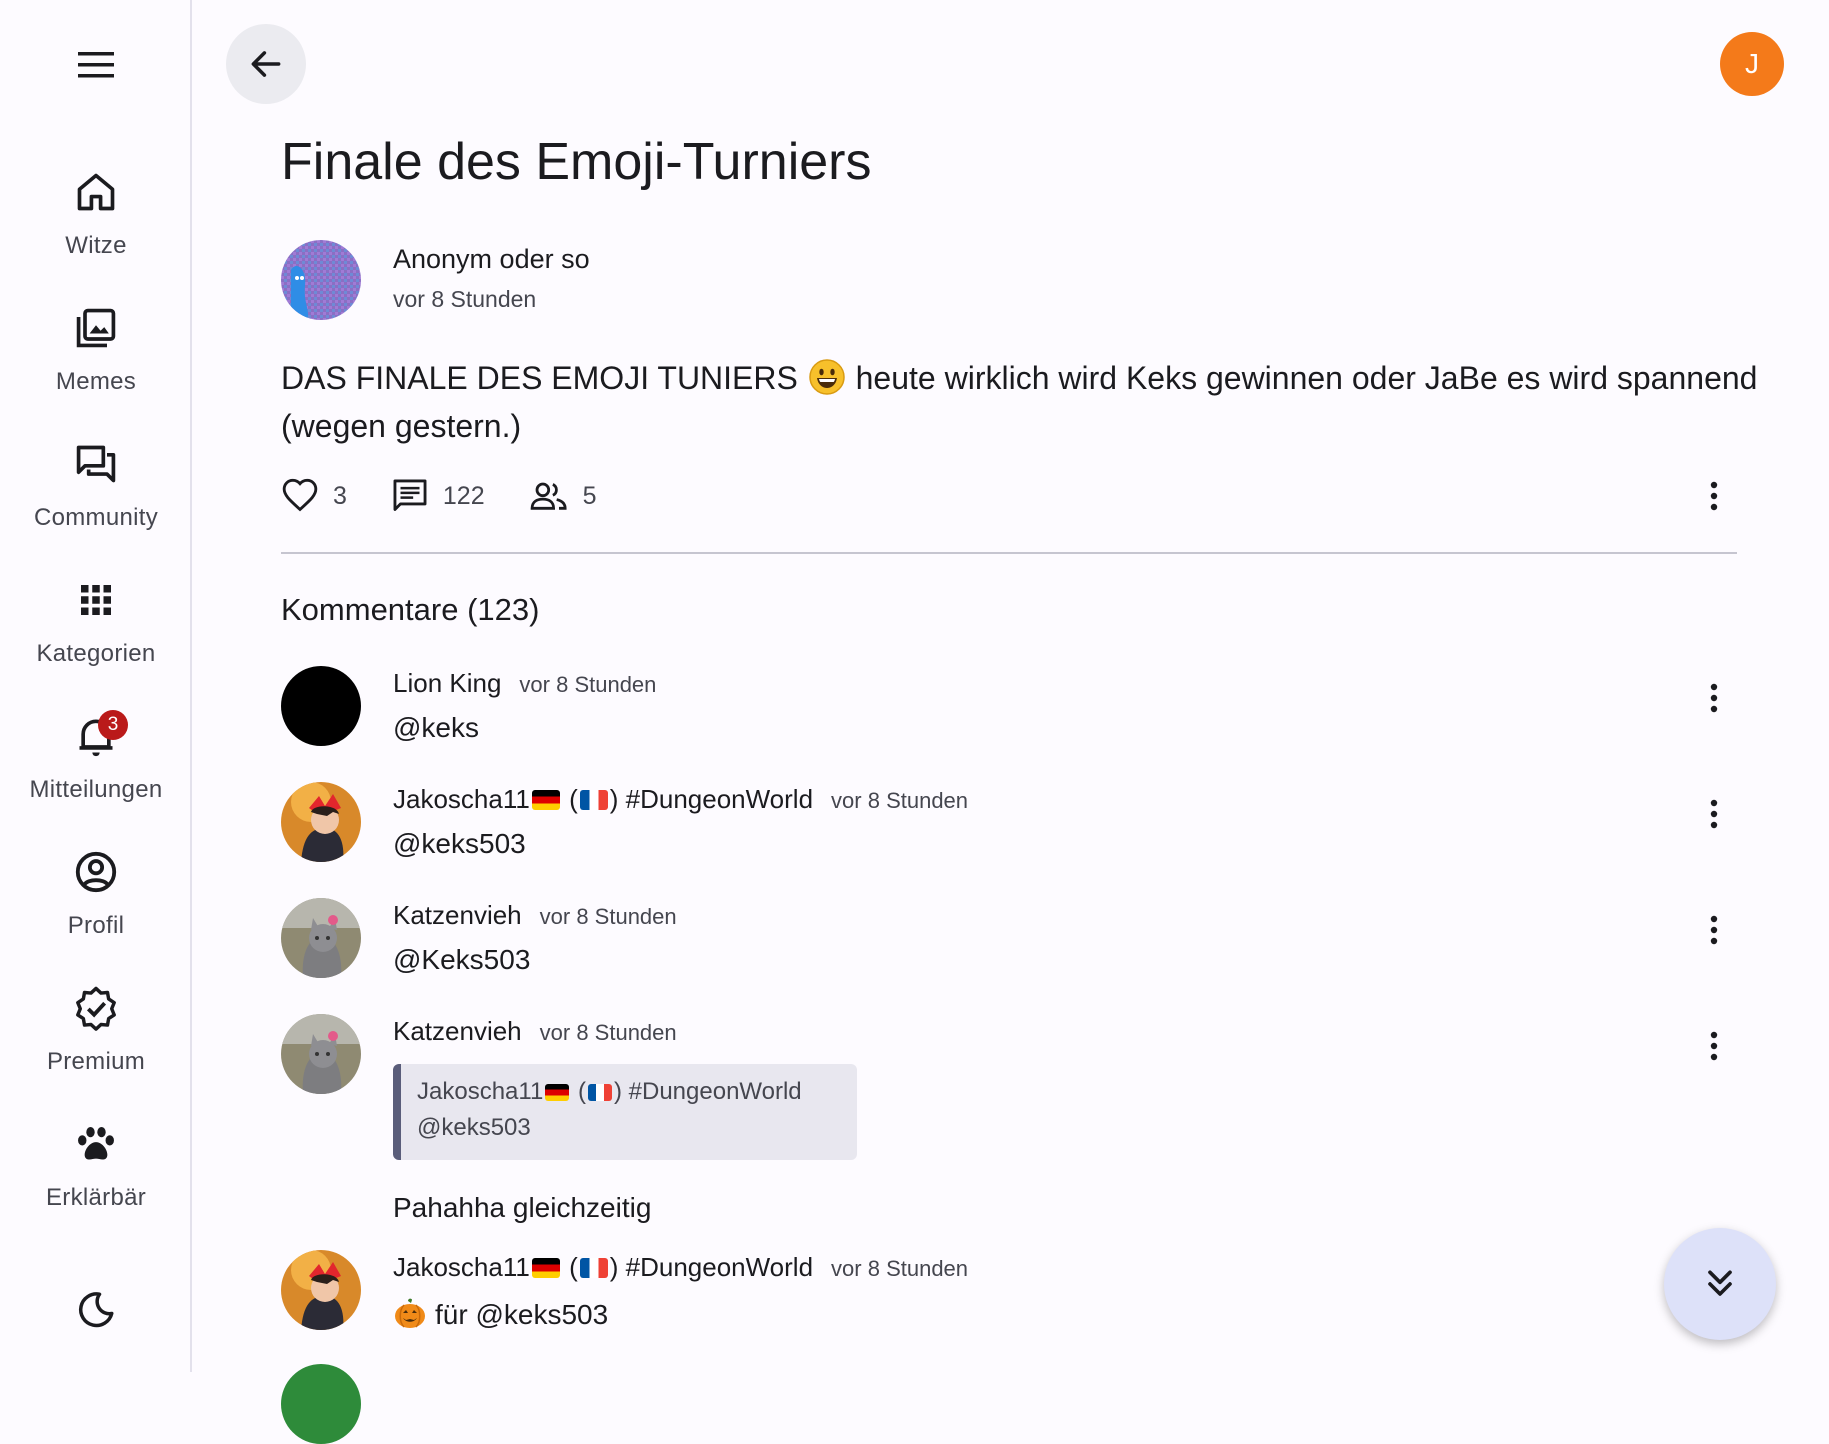  What do you see at coordinates (1009, 553) in the screenshot?
I see `divider` at bounding box center [1009, 553].